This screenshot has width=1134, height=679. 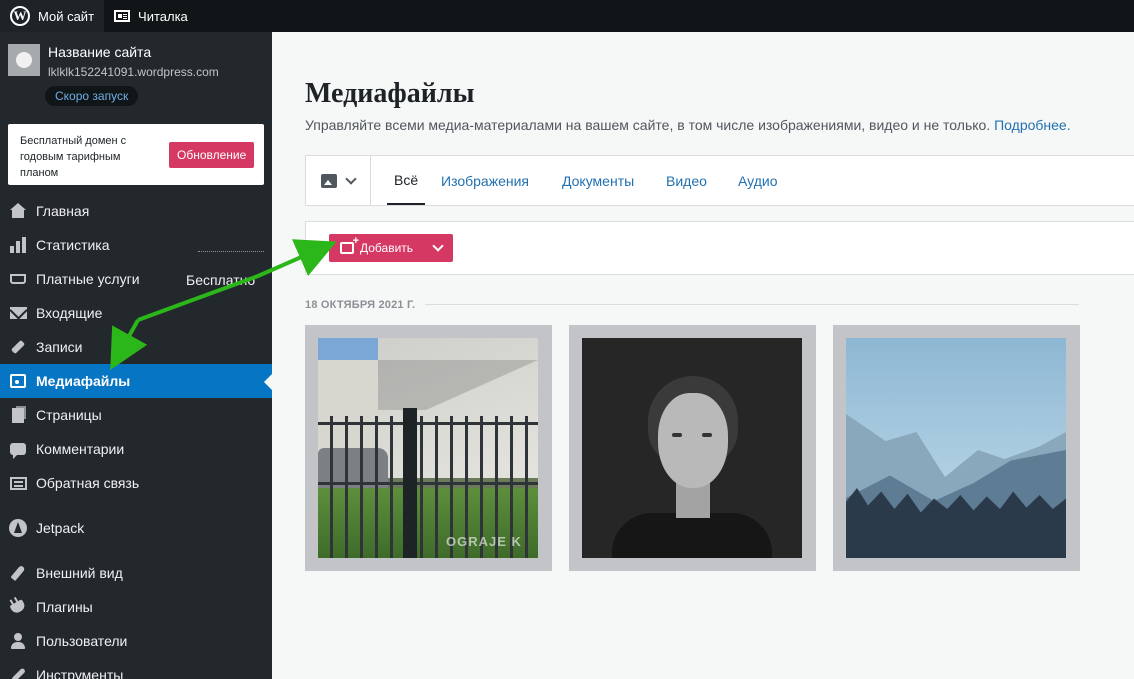 I want to click on sidebar-item-label: Внешний вид, so click(x=79, y=573).